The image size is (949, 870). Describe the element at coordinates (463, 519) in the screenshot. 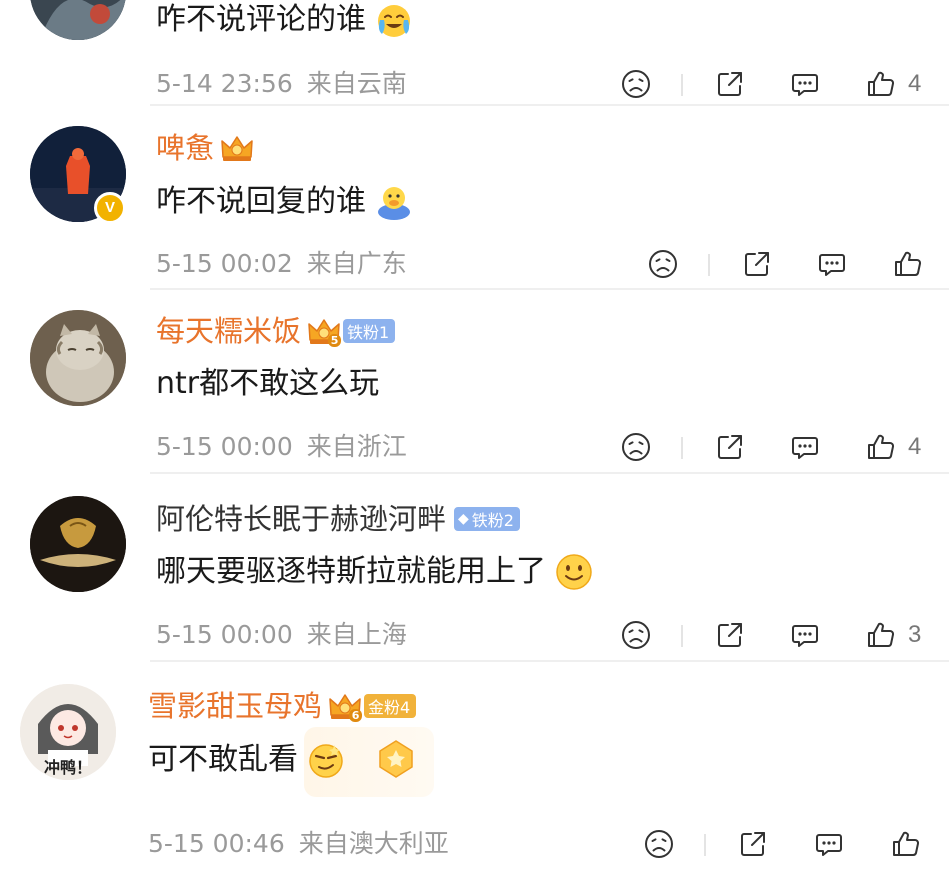

I see `diamond-icon: ◆` at that location.